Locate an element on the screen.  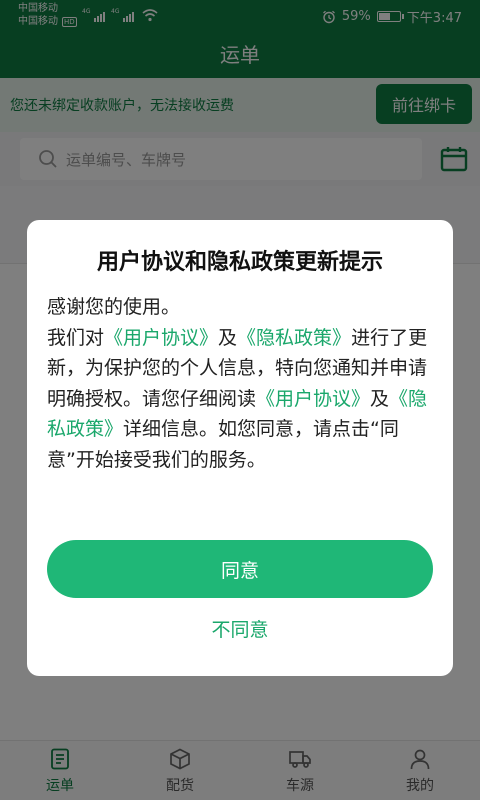
text-segment: 我们对 is located at coordinates (76, 337).